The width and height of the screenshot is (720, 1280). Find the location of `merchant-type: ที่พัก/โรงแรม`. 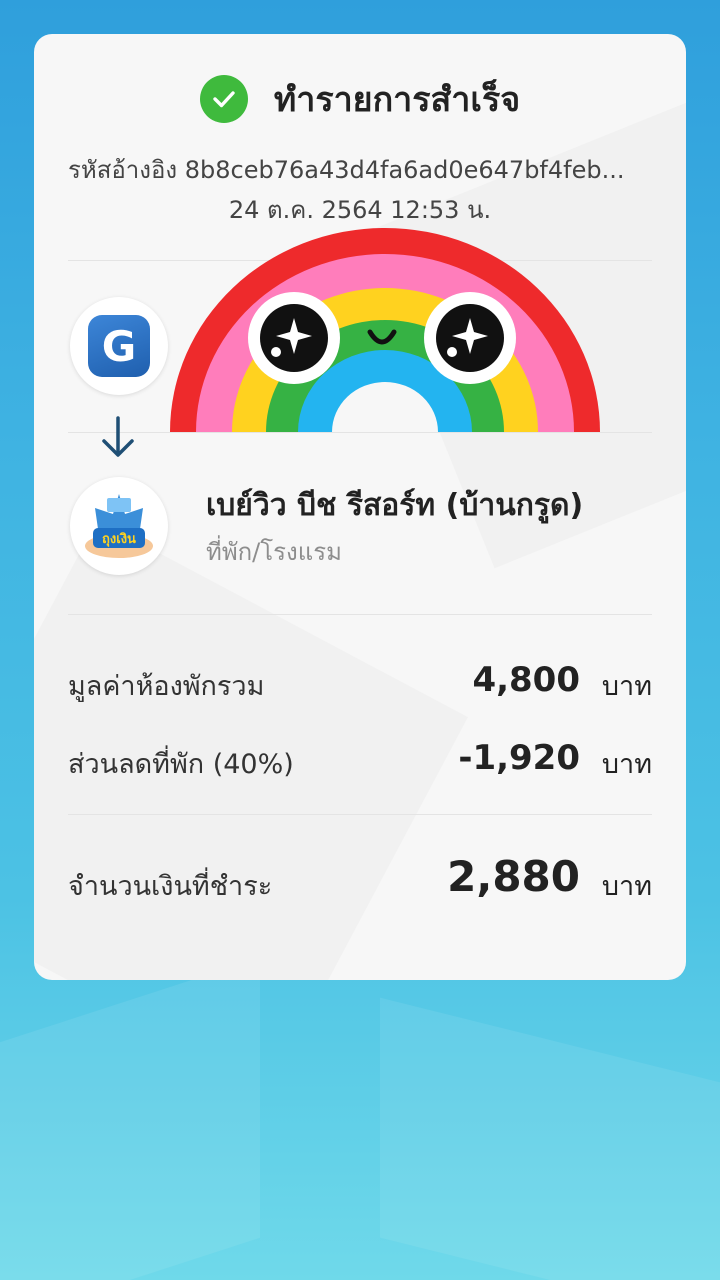

merchant-type: ที่พัก/โรงแรม is located at coordinates (274, 552).